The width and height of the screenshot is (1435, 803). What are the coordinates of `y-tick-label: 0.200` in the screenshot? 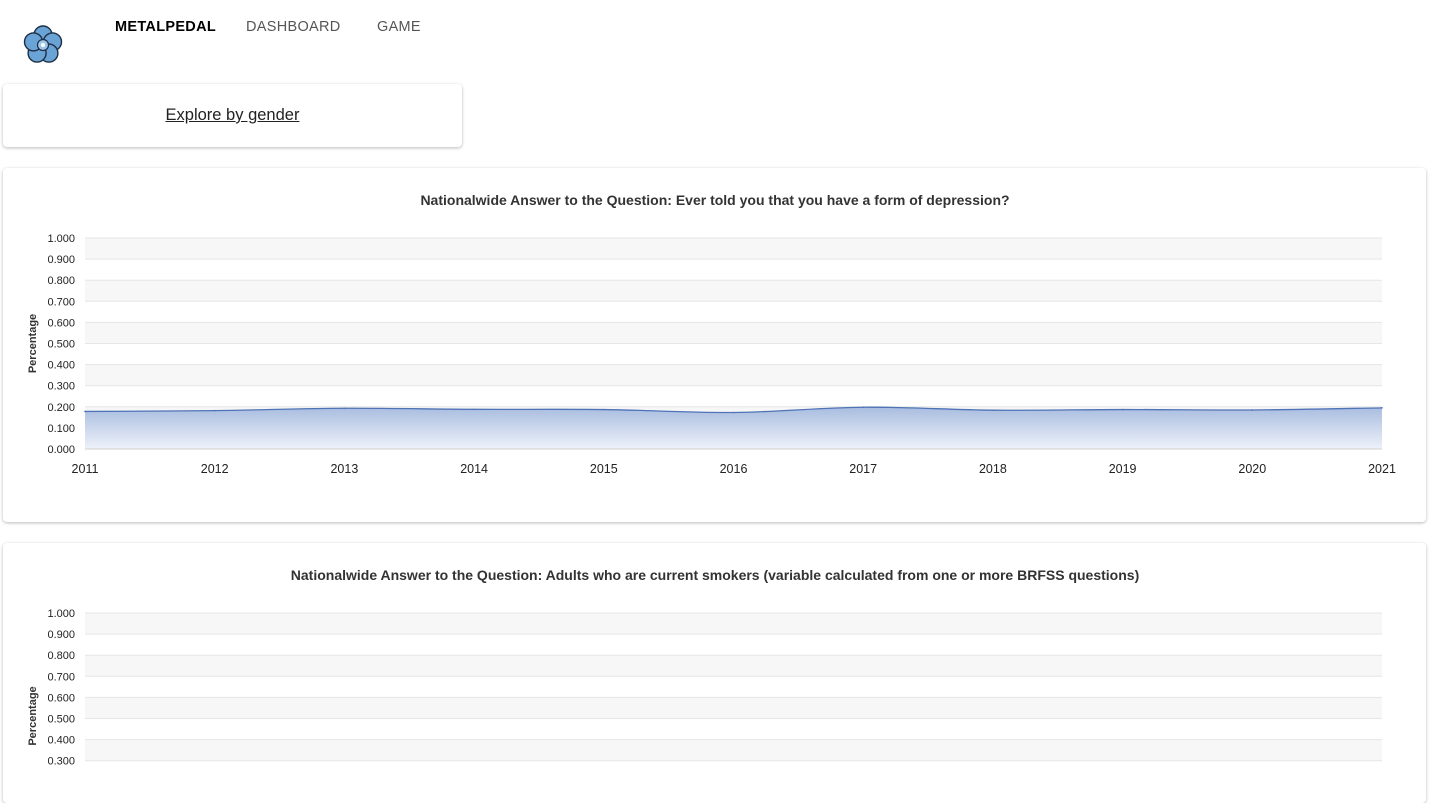 It's located at (61, 408).